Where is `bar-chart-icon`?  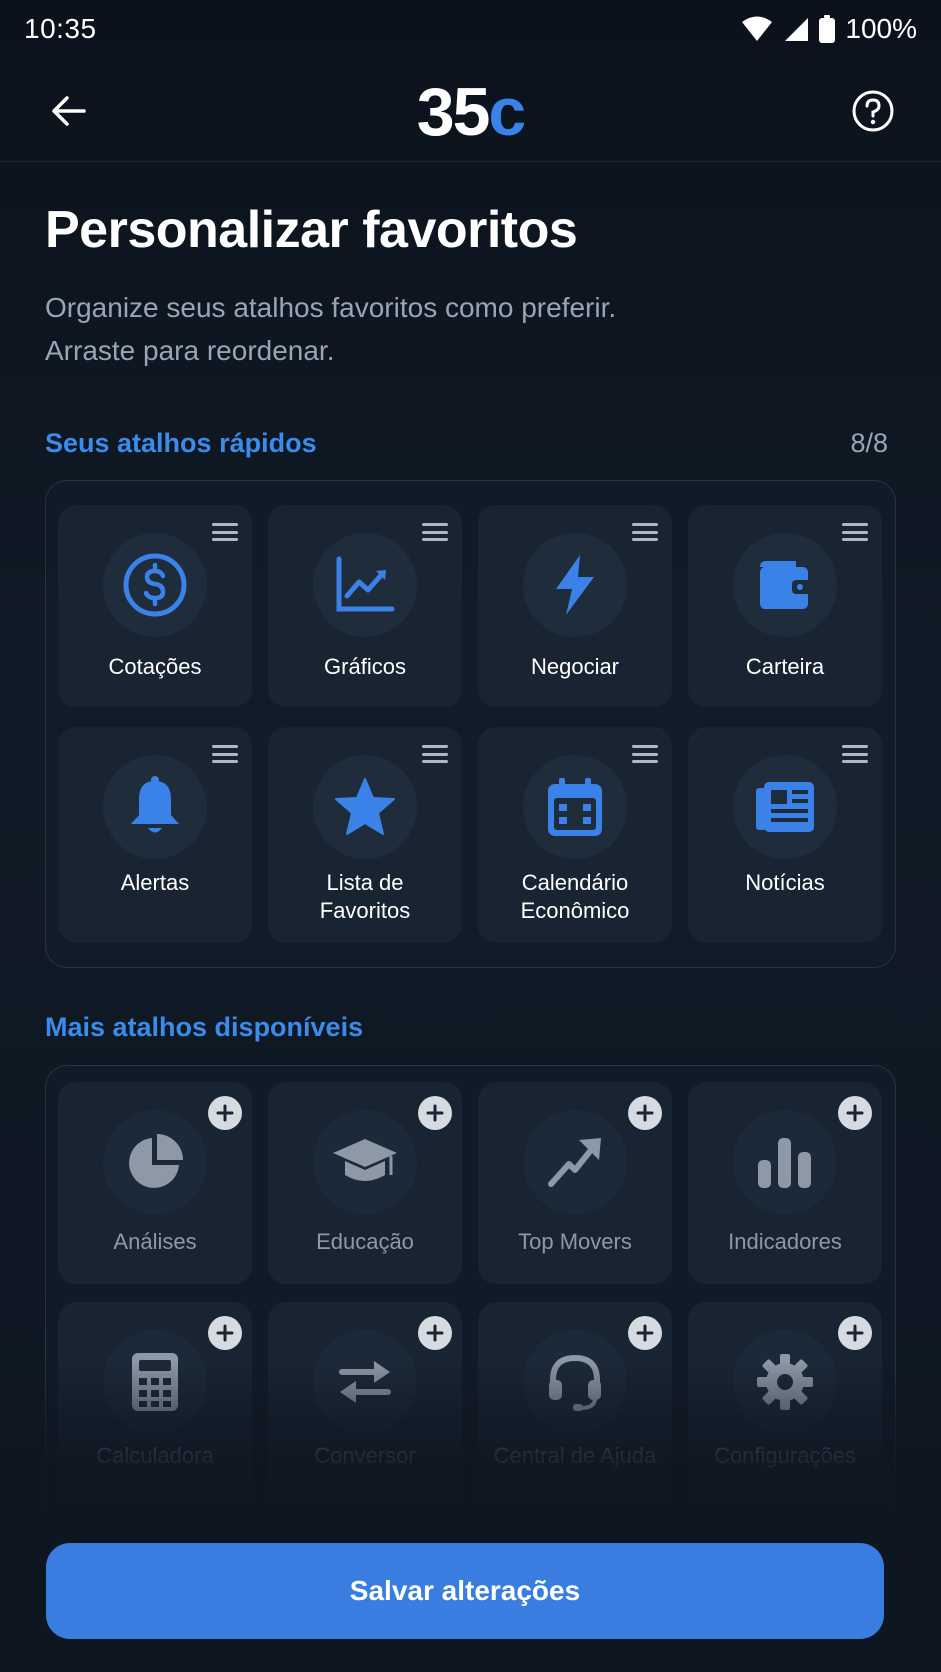 bar-chart-icon is located at coordinates (784, 1163).